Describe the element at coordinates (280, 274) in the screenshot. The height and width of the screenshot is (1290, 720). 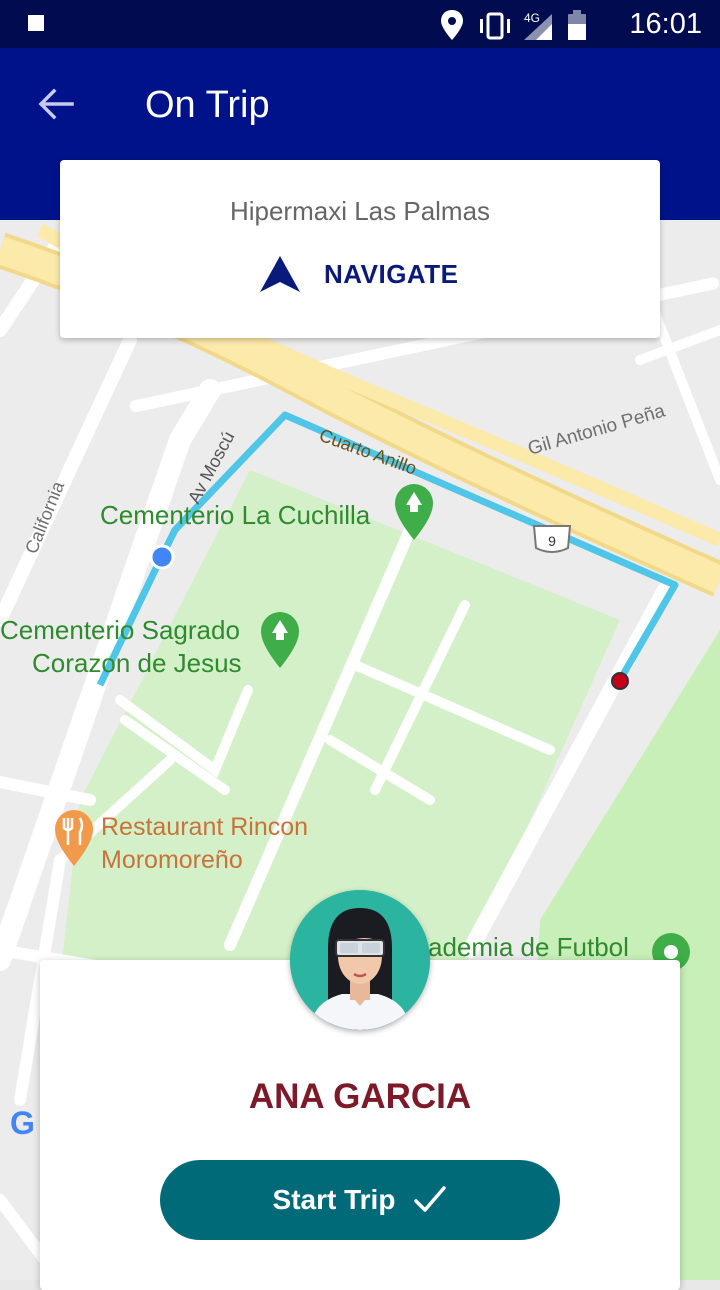
I see `navigation-arrow-icon` at that location.